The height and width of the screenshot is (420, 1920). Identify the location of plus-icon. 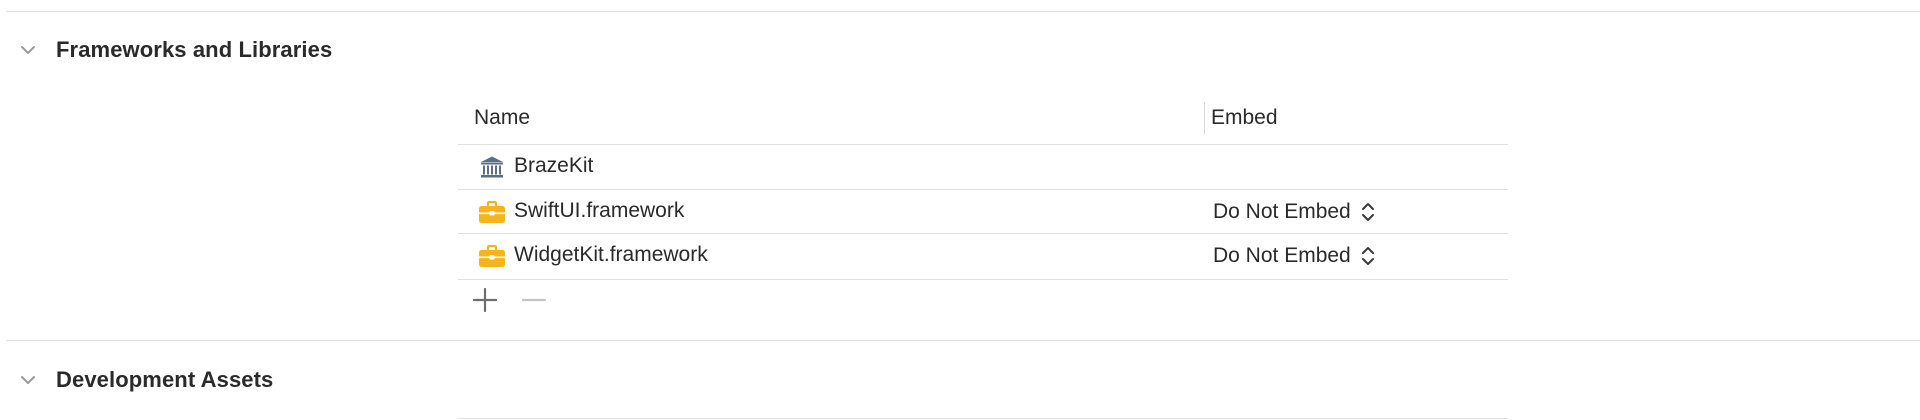
(485, 302).